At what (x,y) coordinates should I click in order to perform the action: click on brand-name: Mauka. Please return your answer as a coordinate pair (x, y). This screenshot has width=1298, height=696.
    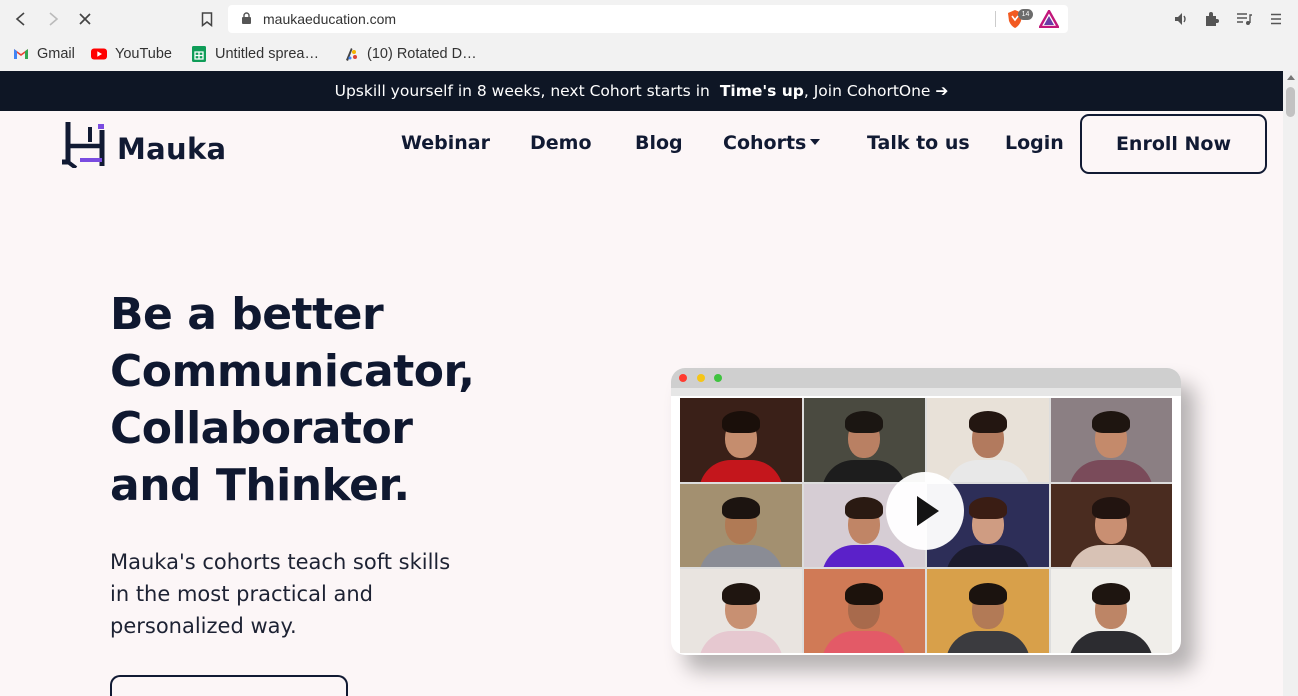
    Looking at the image, I should click on (171, 149).